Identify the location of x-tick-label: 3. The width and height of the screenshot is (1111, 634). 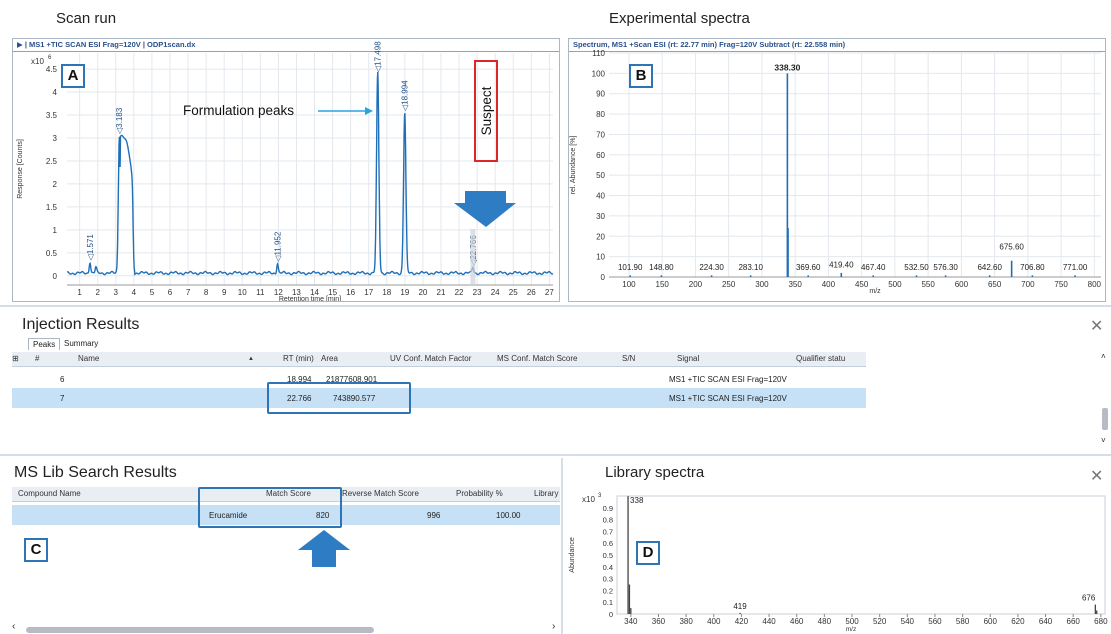
(116, 292).